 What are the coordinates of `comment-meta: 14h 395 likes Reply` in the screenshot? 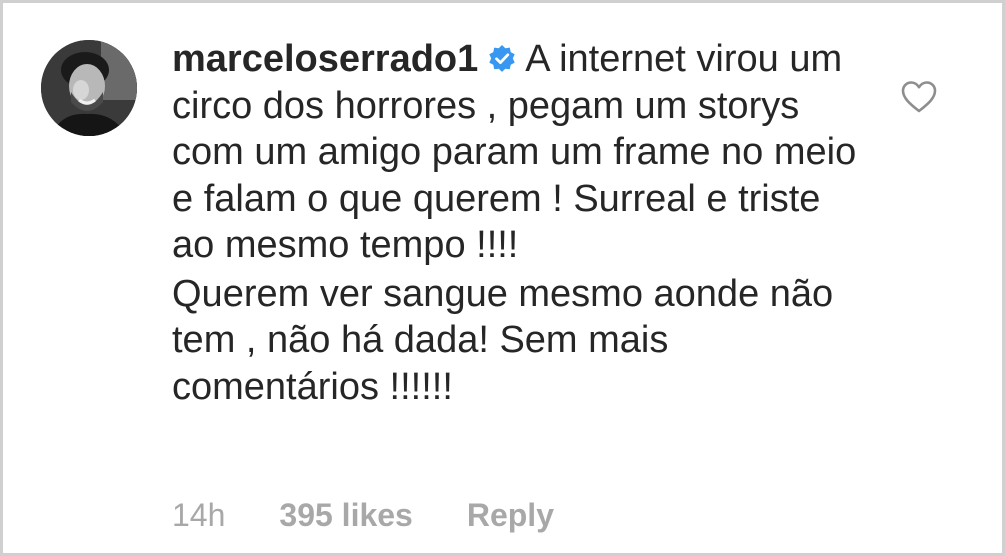 It's located at (363, 515).